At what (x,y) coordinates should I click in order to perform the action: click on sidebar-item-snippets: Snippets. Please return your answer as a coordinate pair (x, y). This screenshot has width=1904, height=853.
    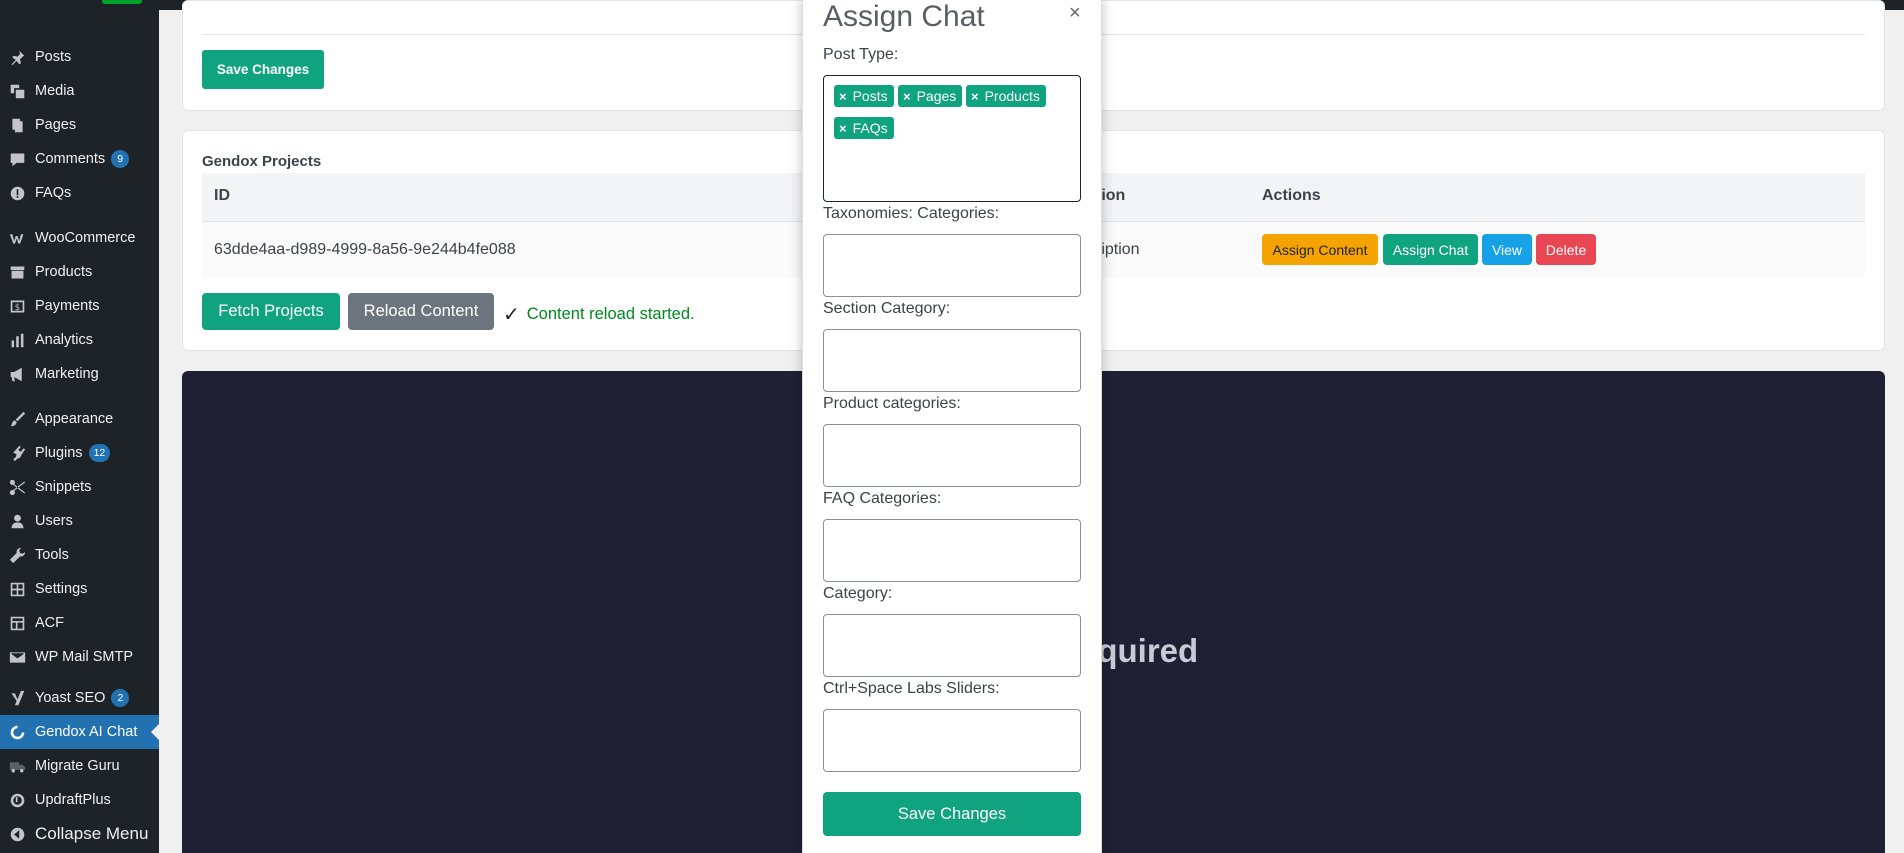
    Looking at the image, I should click on (79, 487).